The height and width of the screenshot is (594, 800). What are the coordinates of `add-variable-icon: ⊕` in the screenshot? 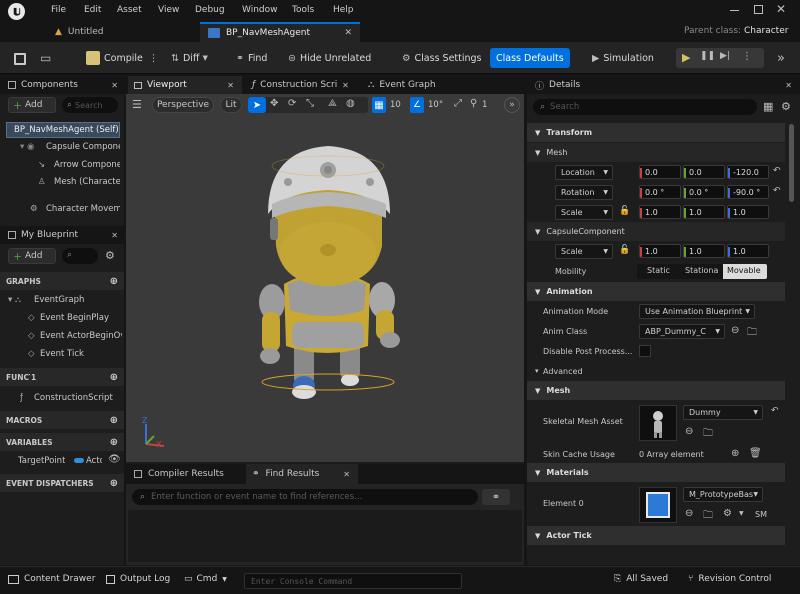 It's located at (114, 442).